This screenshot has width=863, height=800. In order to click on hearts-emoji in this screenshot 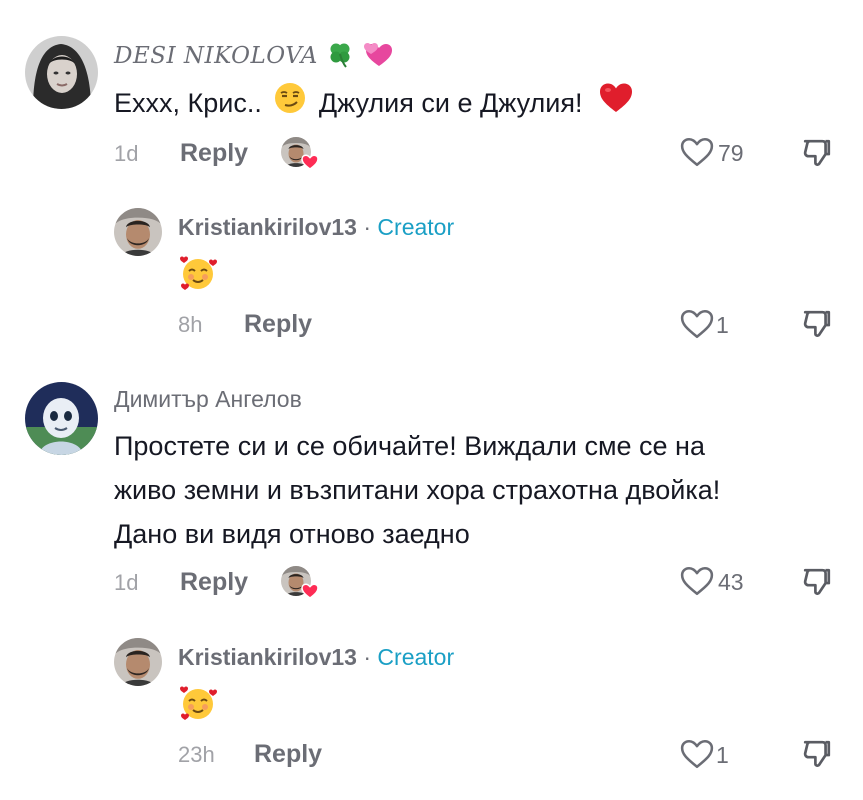, I will do `click(378, 57)`.